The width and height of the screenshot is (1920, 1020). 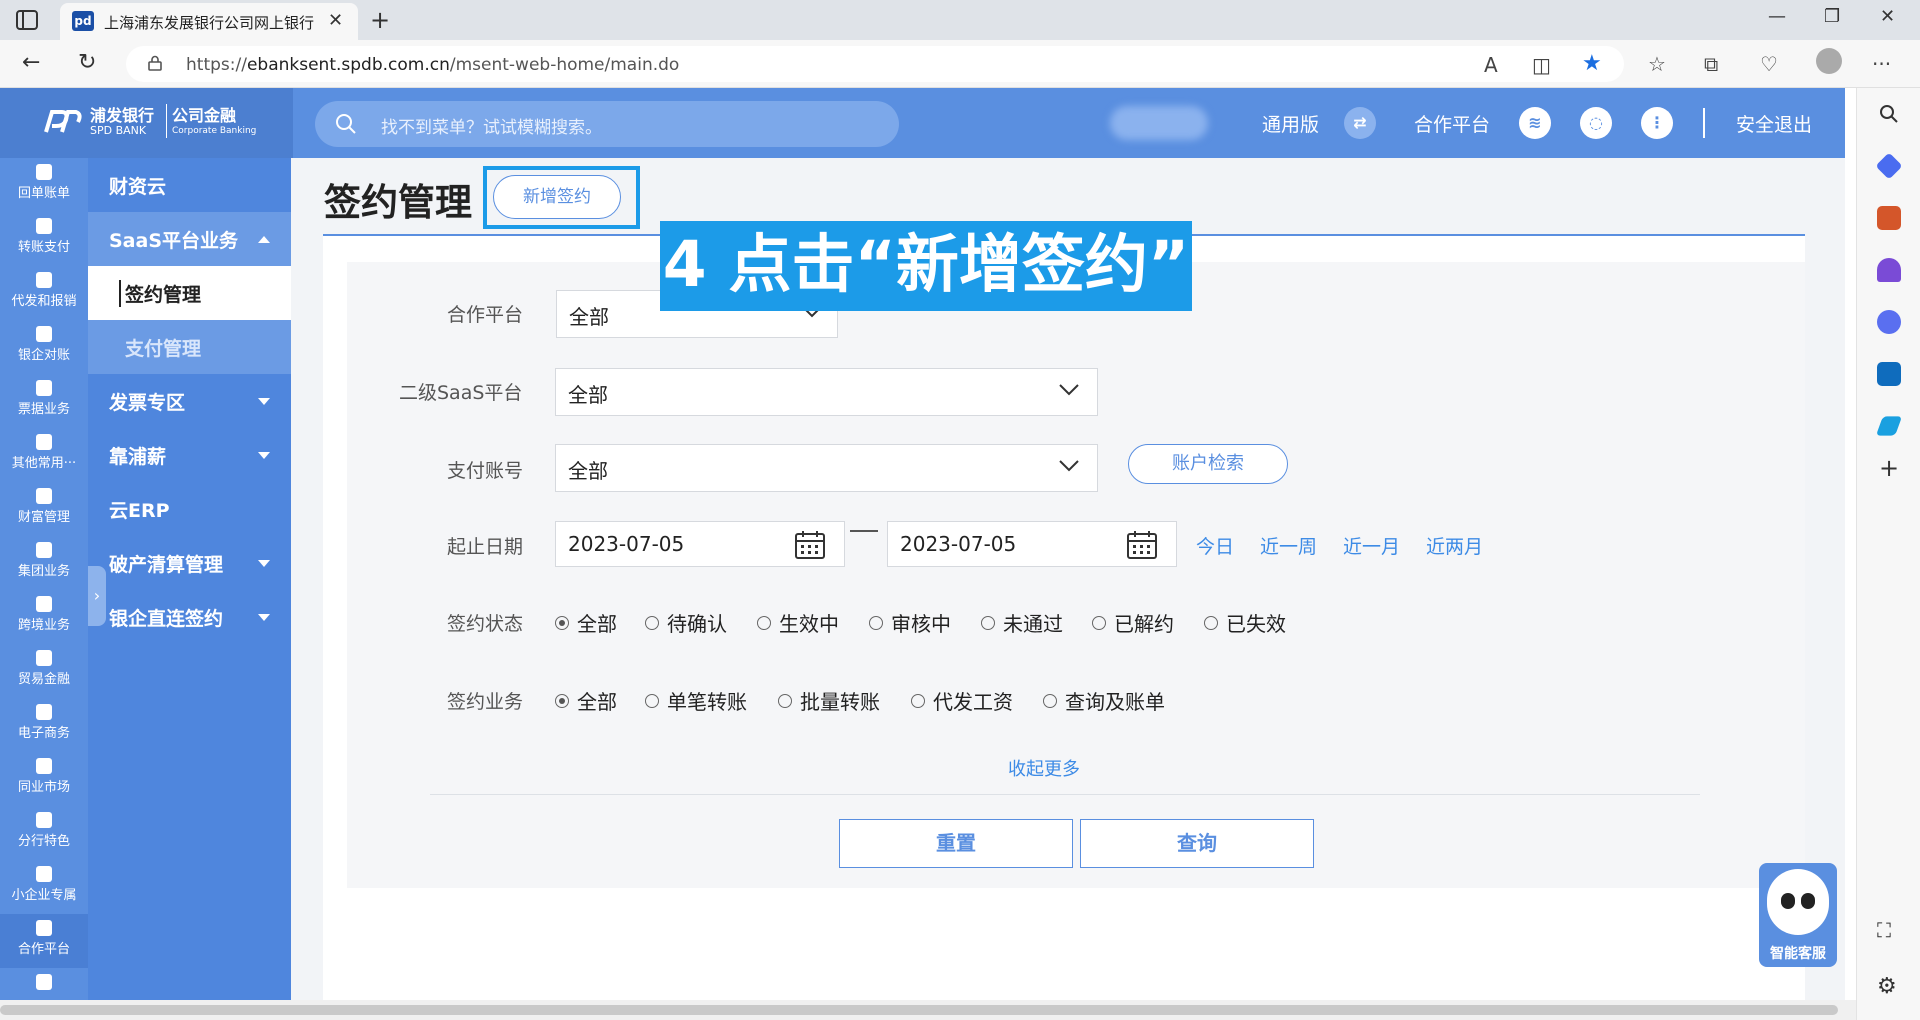 What do you see at coordinates (557, 197) in the screenshot?
I see `add-sign-button: 新增签约` at bounding box center [557, 197].